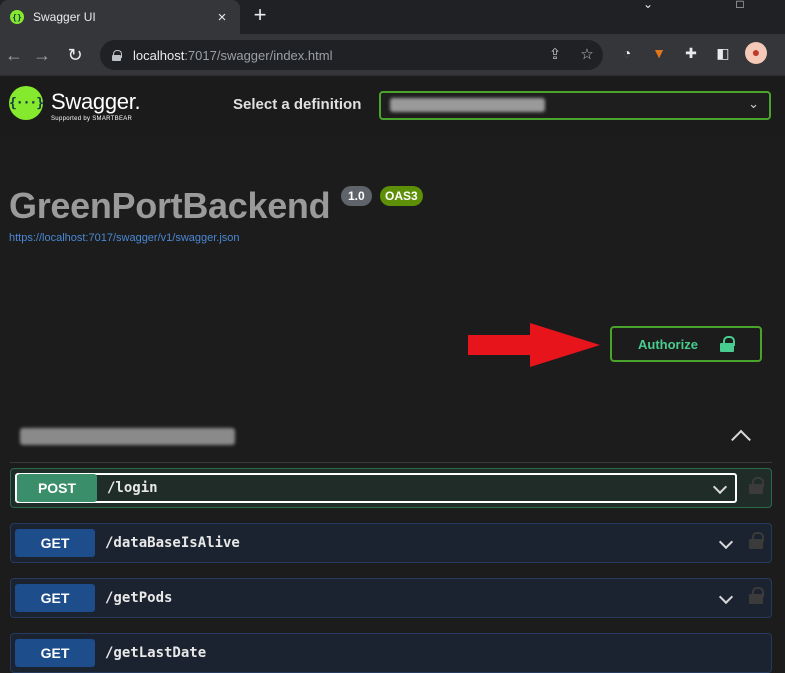 The image size is (785, 673). Describe the element at coordinates (222, 17) in the screenshot. I see `tab-close-icon: ×` at that location.